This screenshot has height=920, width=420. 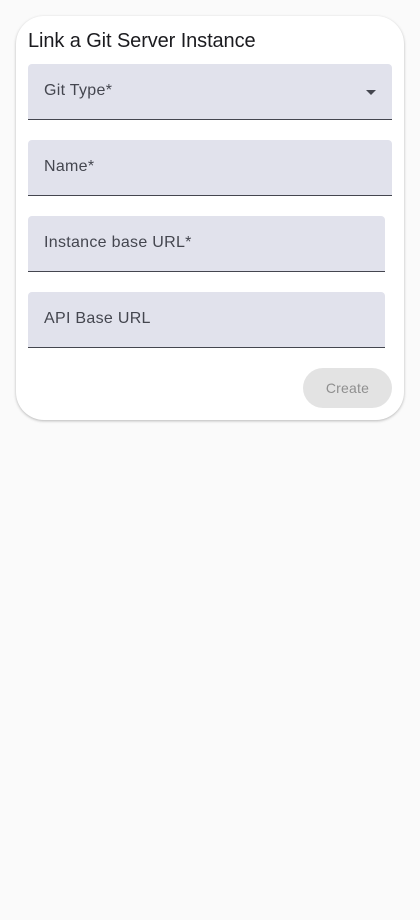 I want to click on chevron-down-icon, so click(x=371, y=92).